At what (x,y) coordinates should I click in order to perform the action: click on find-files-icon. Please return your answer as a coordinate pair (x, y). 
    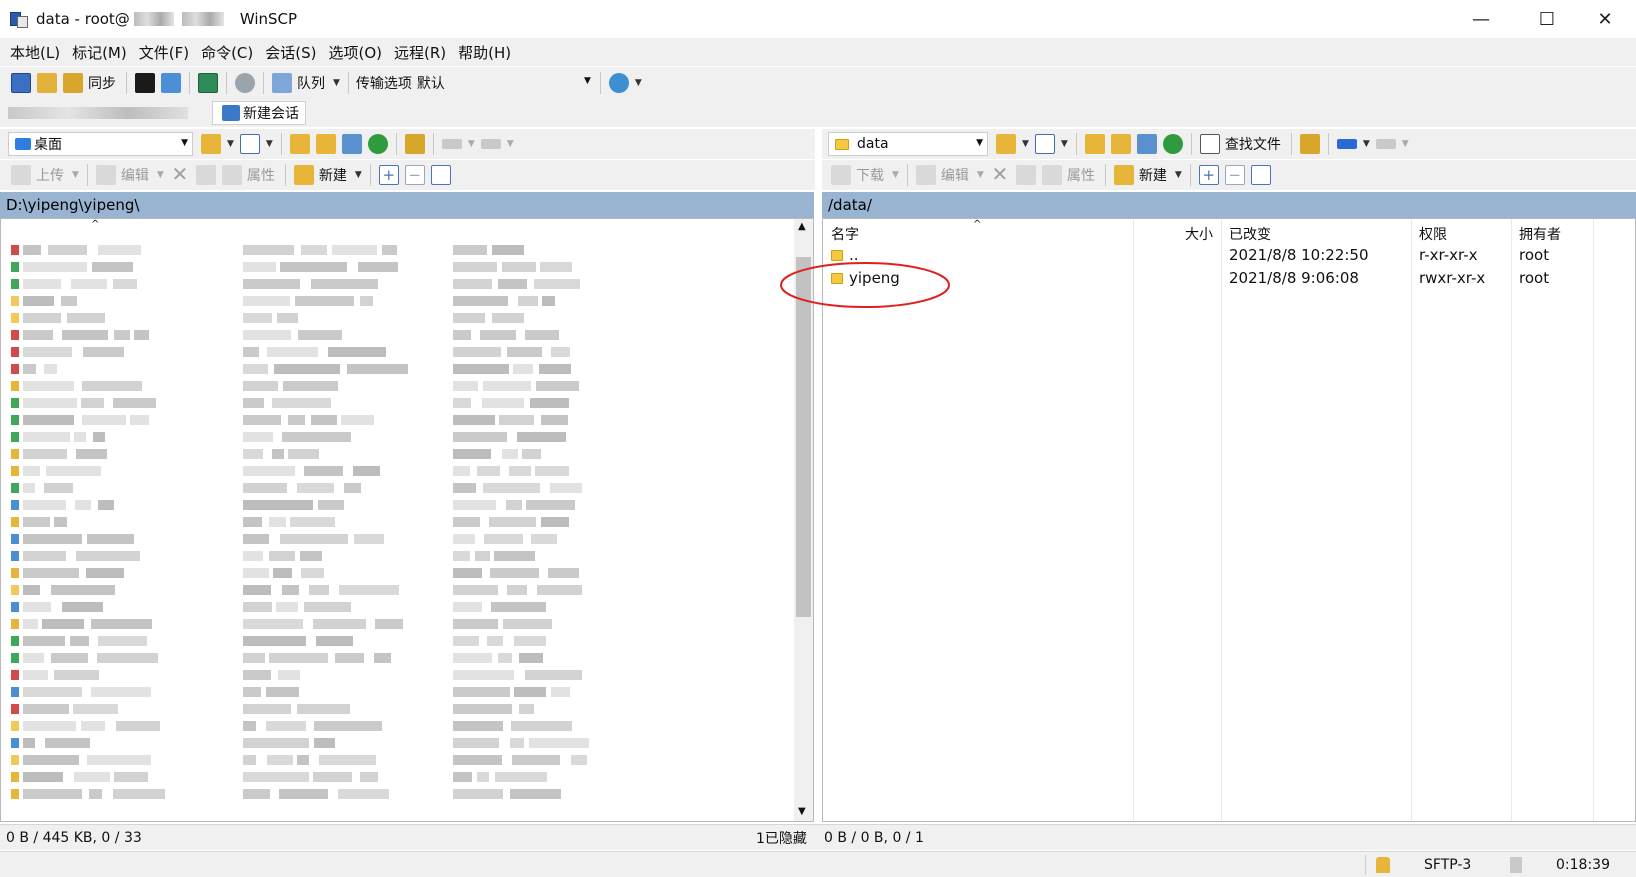
    Looking at the image, I should click on (1209, 144).